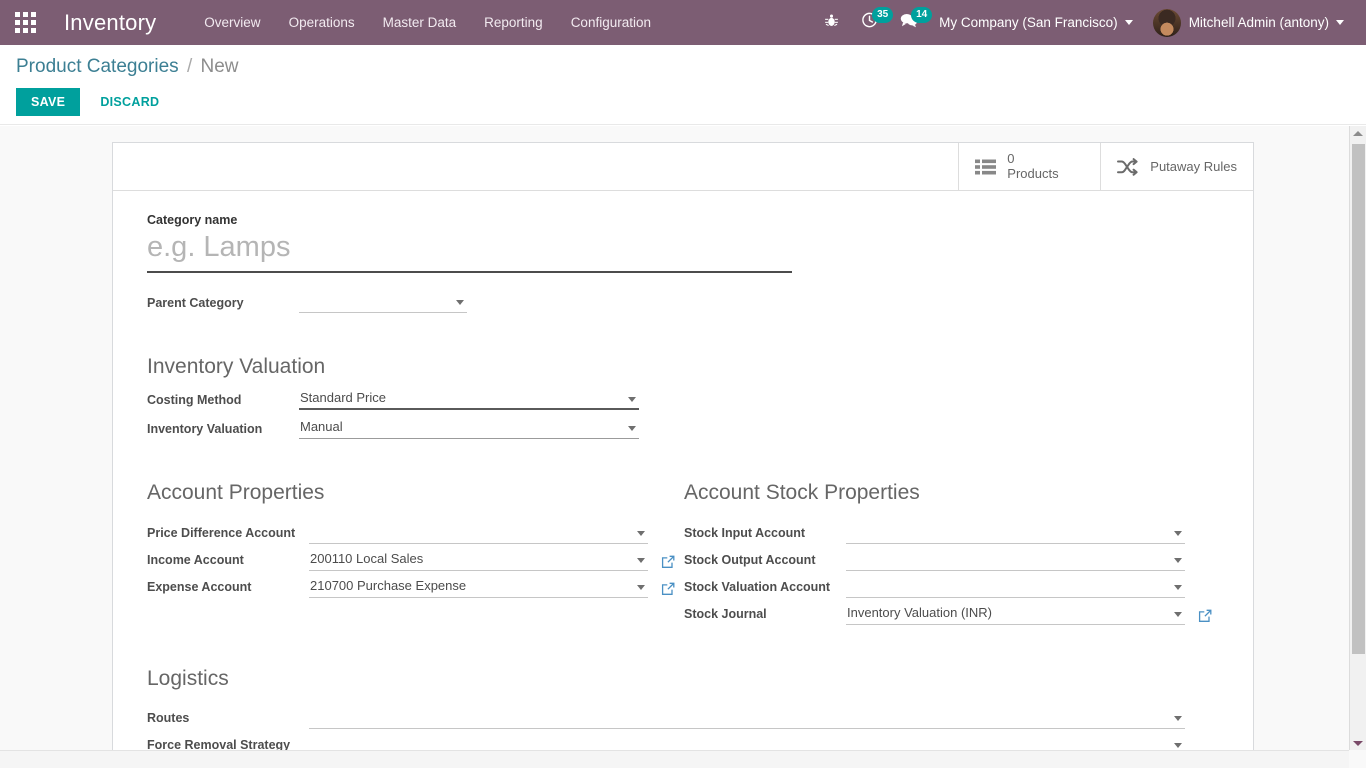 Image resolution: width=1366 pixels, height=768 pixels. Describe the element at coordinates (683, 85) in the screenshot. I see `control-panel: Product Categories / New SAVE DISCARD` at that location.